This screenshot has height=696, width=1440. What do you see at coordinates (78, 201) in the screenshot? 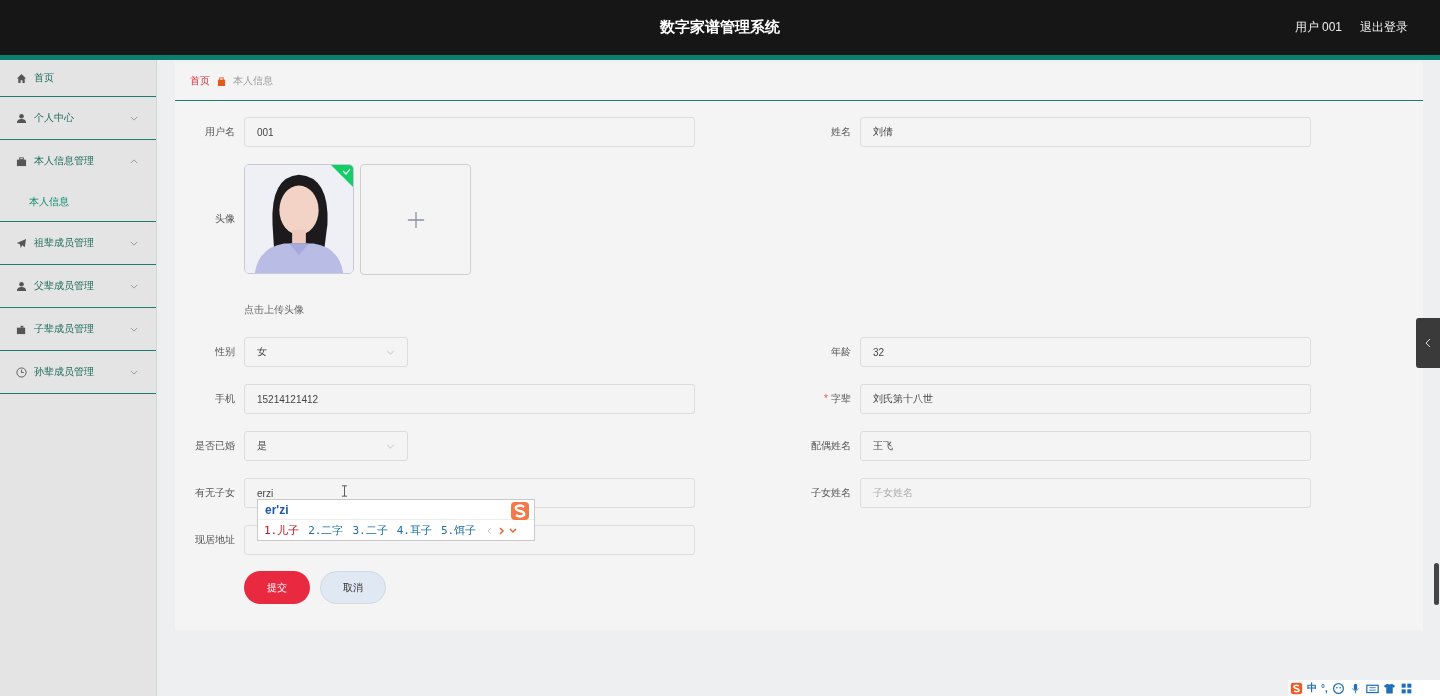
I see `submenu-item: 本人信息` at bounding box center [78, 201].